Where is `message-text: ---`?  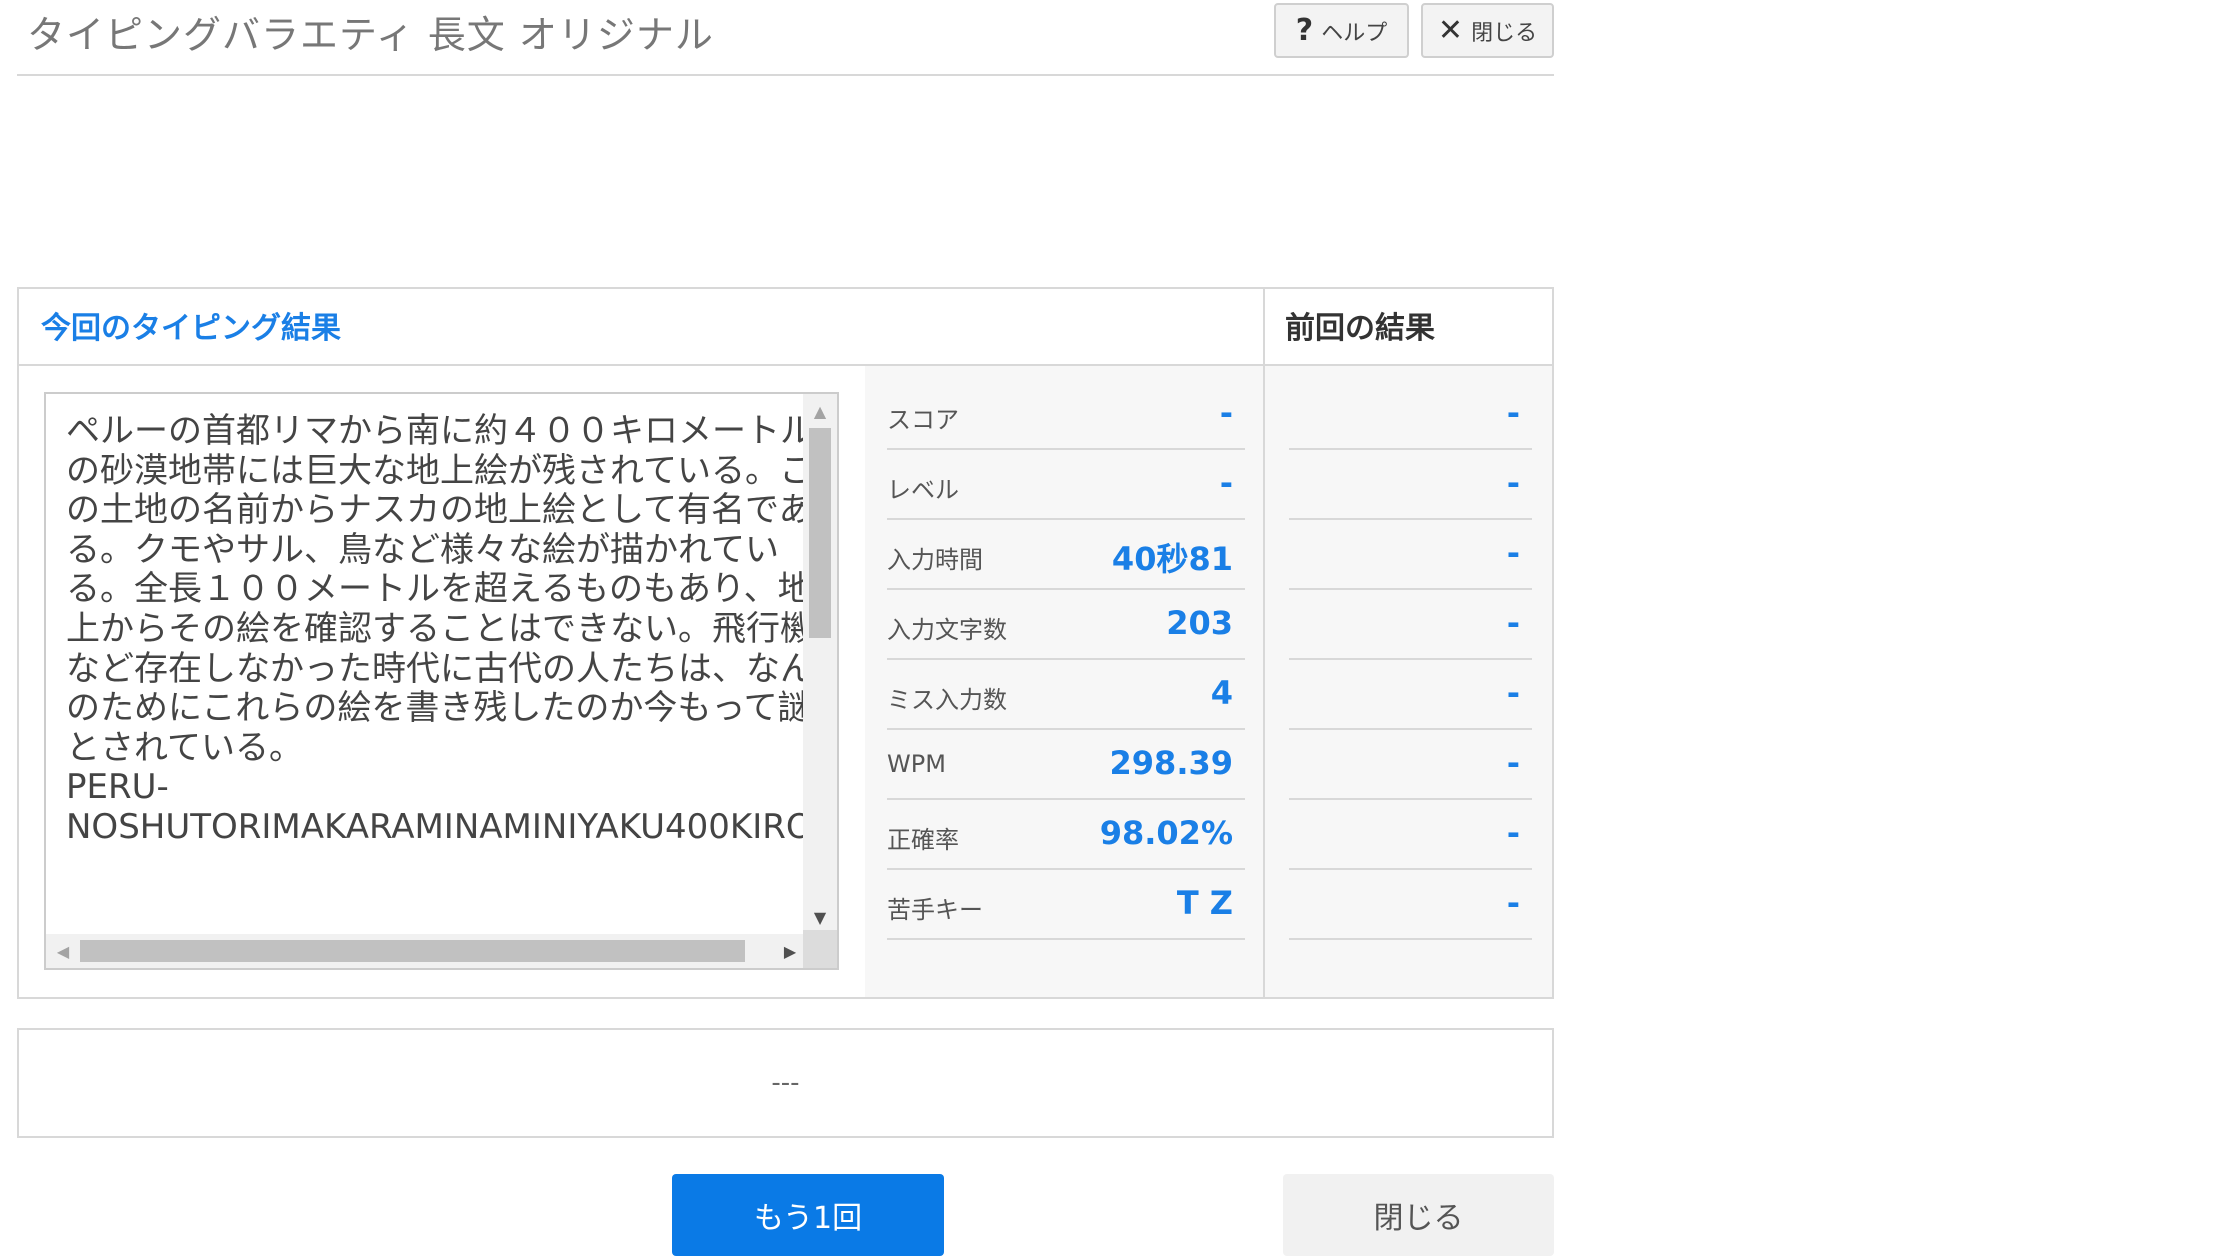
message-text: --- is located at coordinates (785, 1083).